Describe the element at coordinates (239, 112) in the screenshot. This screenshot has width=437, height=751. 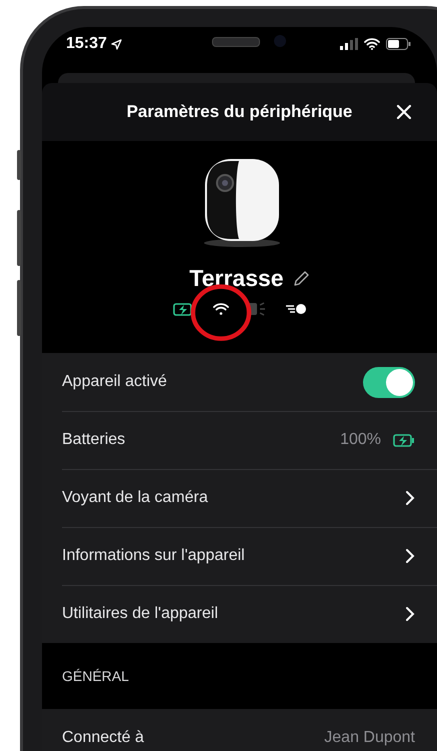
I see `modal-title: Paramètres du périphérique` at that location.